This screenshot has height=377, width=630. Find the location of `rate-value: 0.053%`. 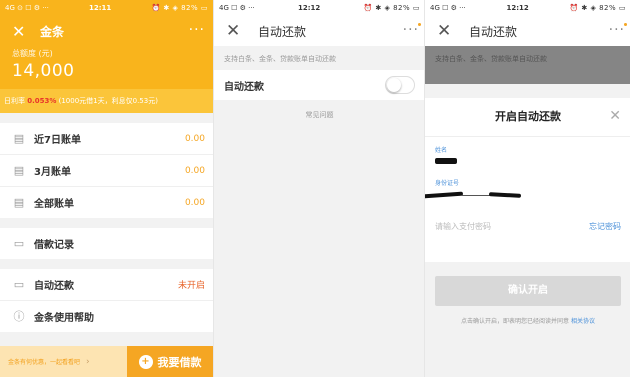

rate-value: 0.053% is located at coordinates (42, 101).